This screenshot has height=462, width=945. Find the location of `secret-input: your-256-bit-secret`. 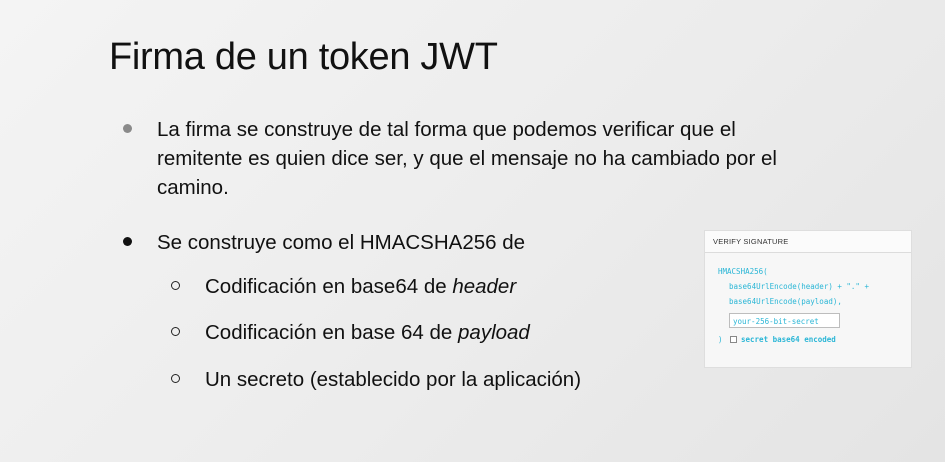

secret-input: your-256-bit-secret is located at coordinates (784, 320).